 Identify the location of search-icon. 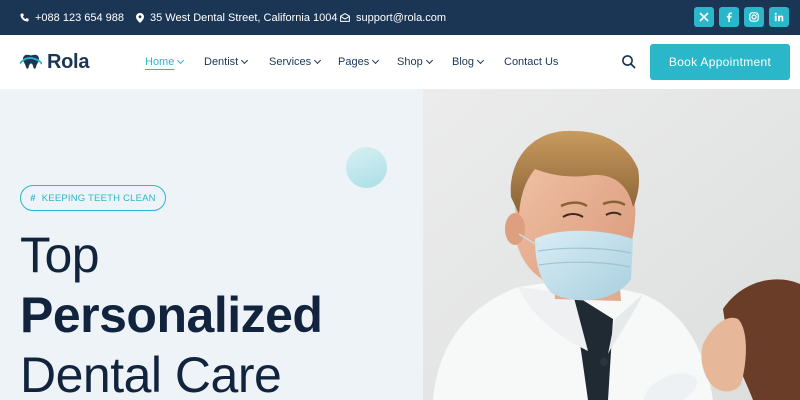
(629, 62).